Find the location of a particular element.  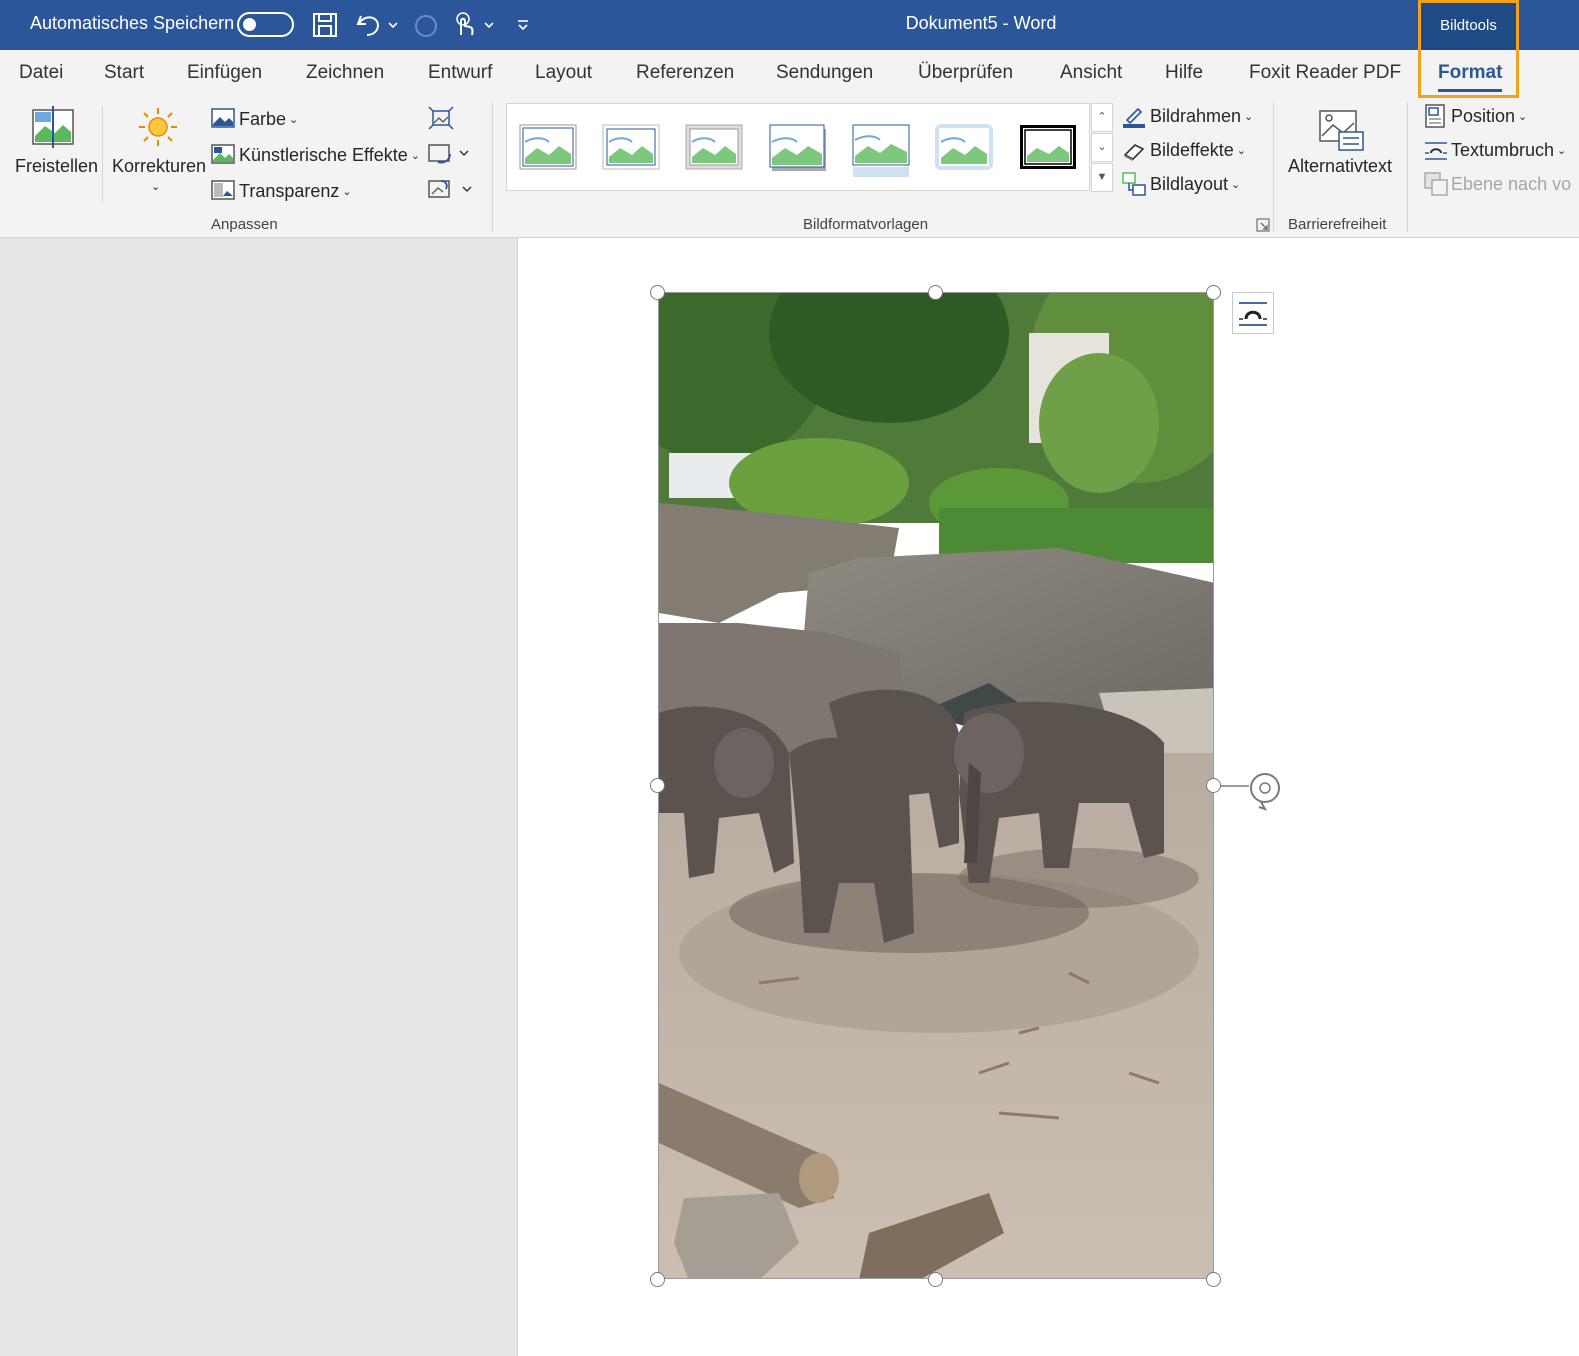

textumbruch-button: Textumbruch ⌄ is located at coordinates (1508, 150).